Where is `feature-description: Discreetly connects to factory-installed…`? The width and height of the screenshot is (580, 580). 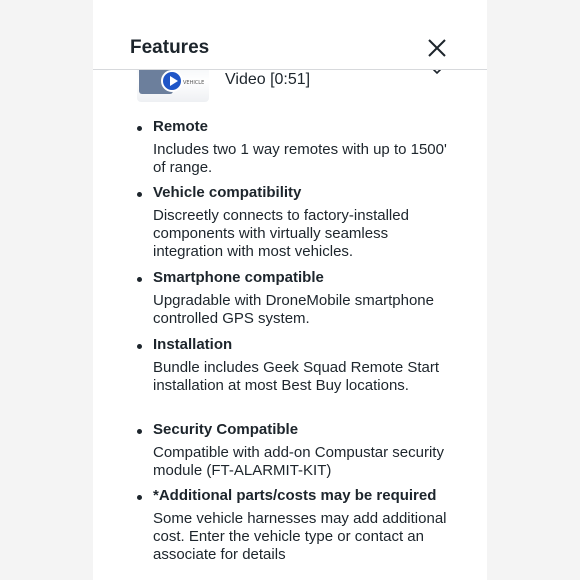 feature-description: Discreetly connects to factory-installed… is located at coordinates (281, 234).